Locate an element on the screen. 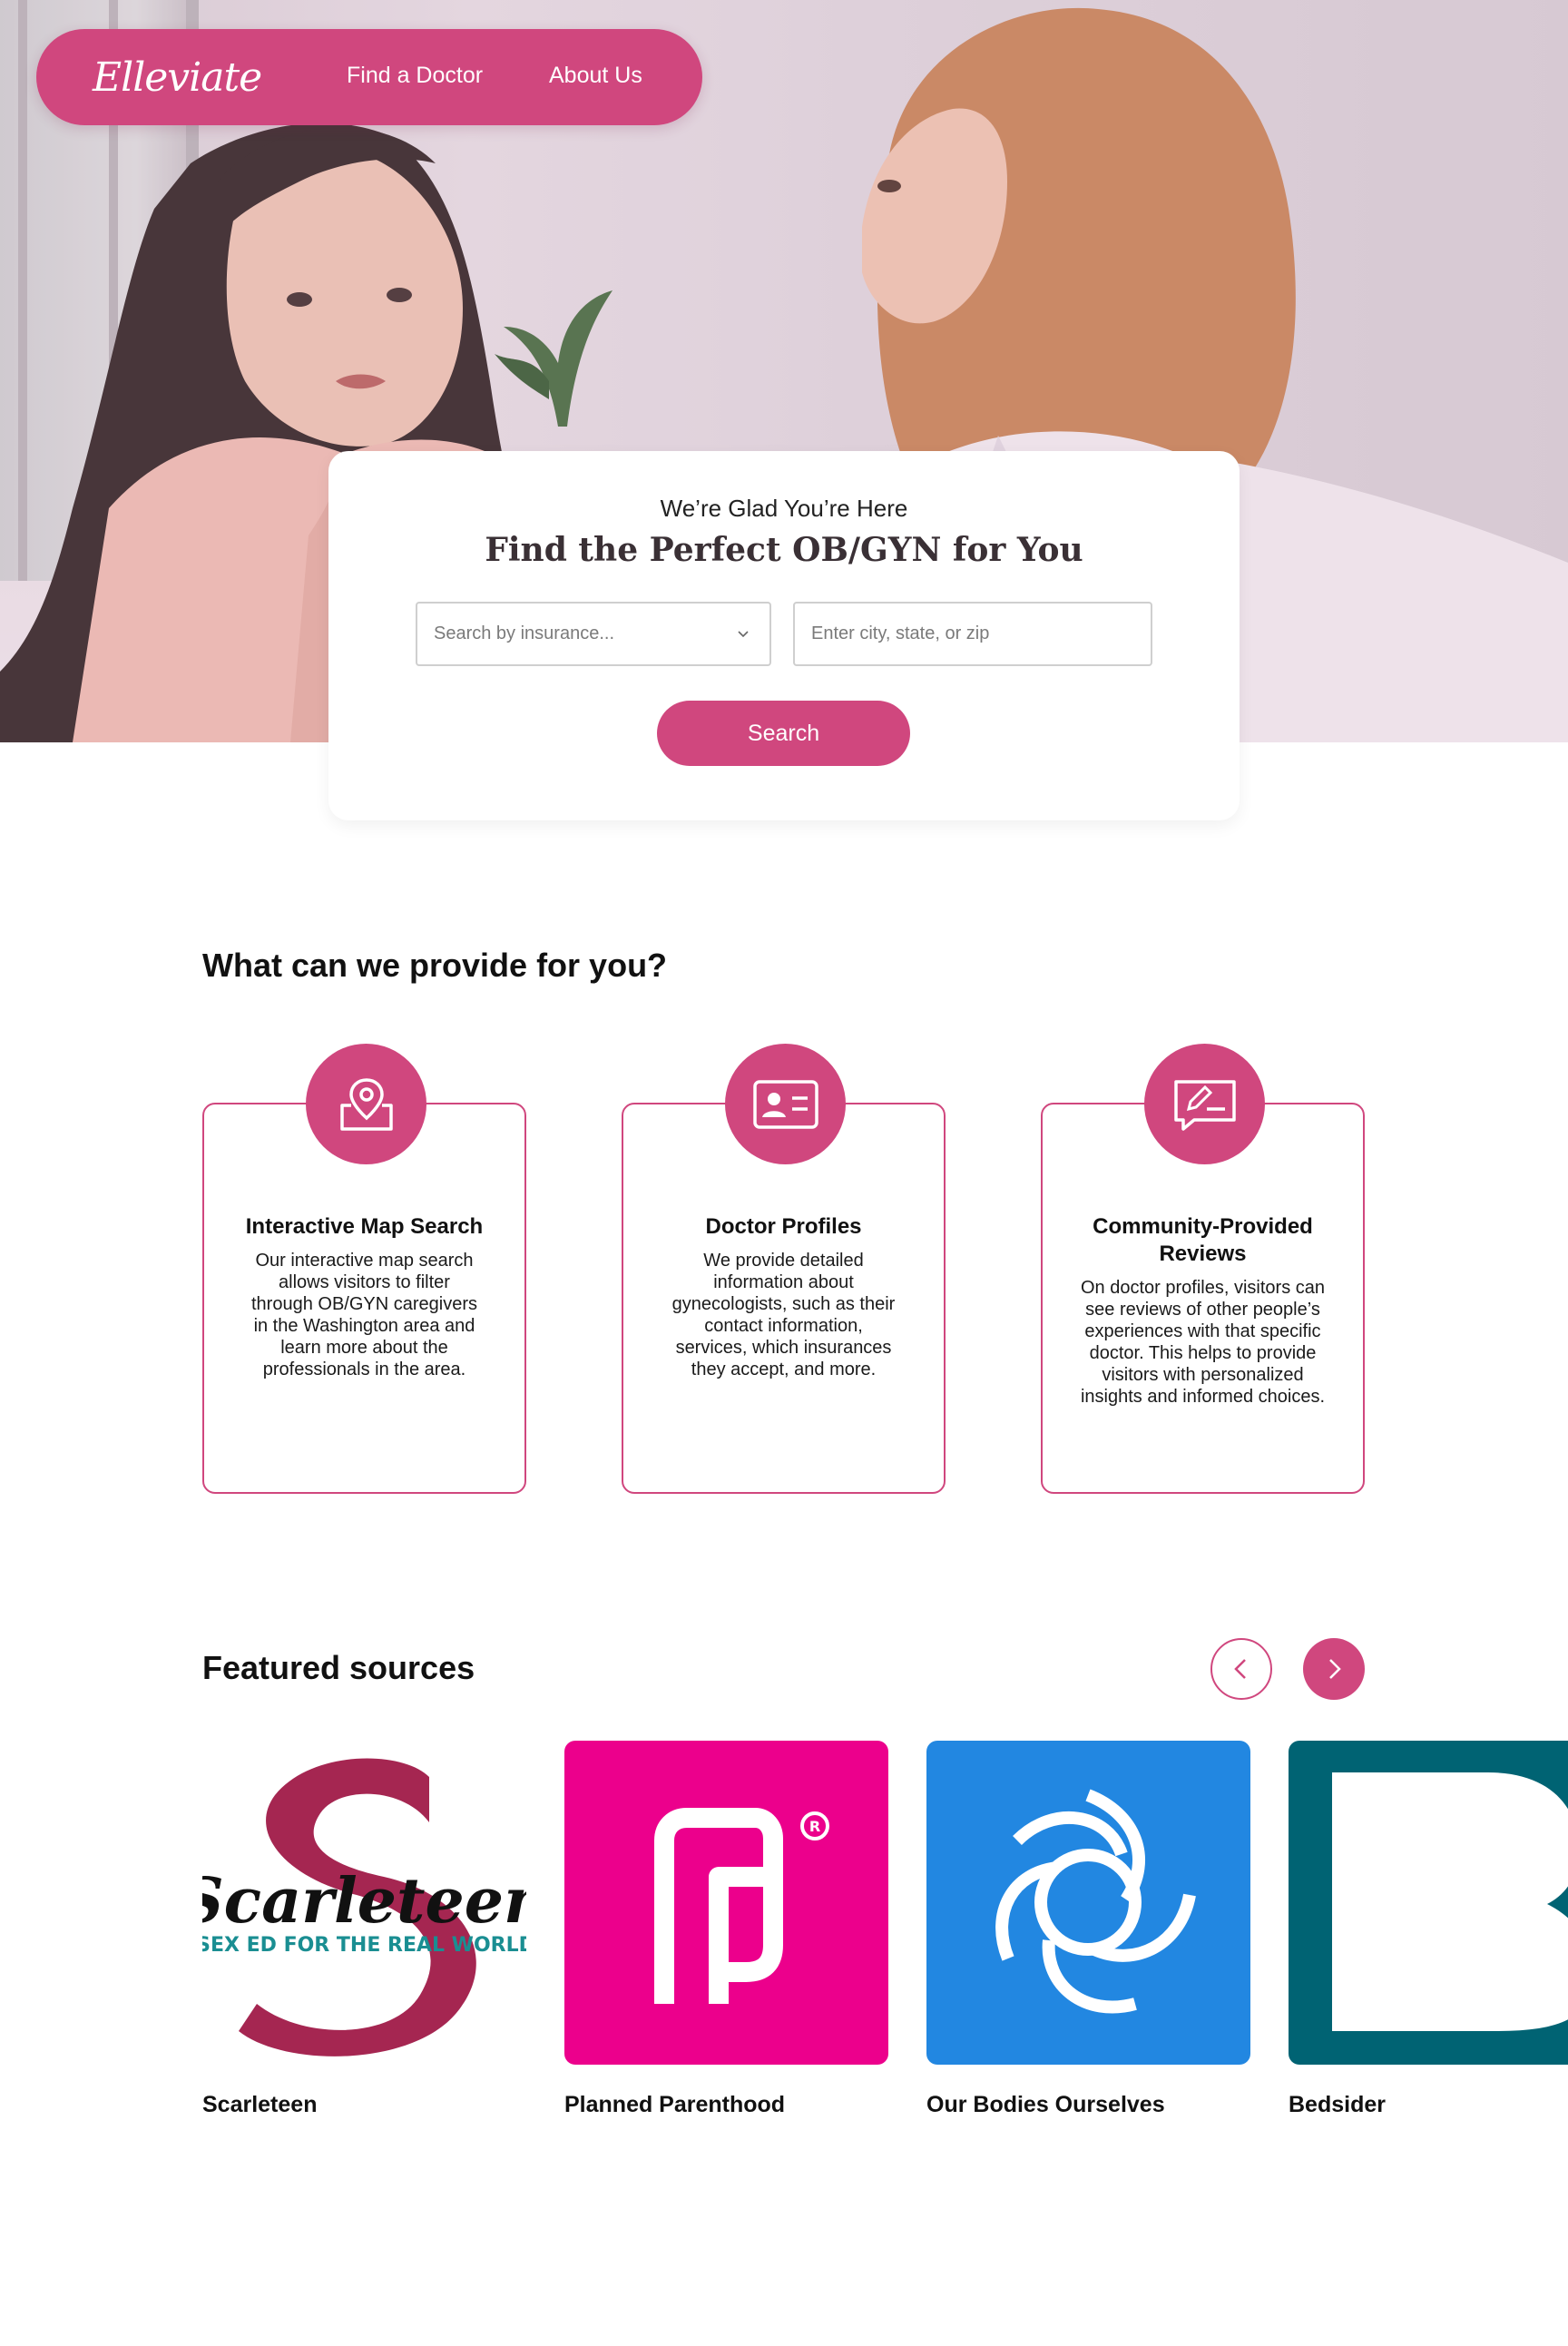 The image size is (1568, 2346). carousel-prev-button is located at coordinates (1241, 1669).